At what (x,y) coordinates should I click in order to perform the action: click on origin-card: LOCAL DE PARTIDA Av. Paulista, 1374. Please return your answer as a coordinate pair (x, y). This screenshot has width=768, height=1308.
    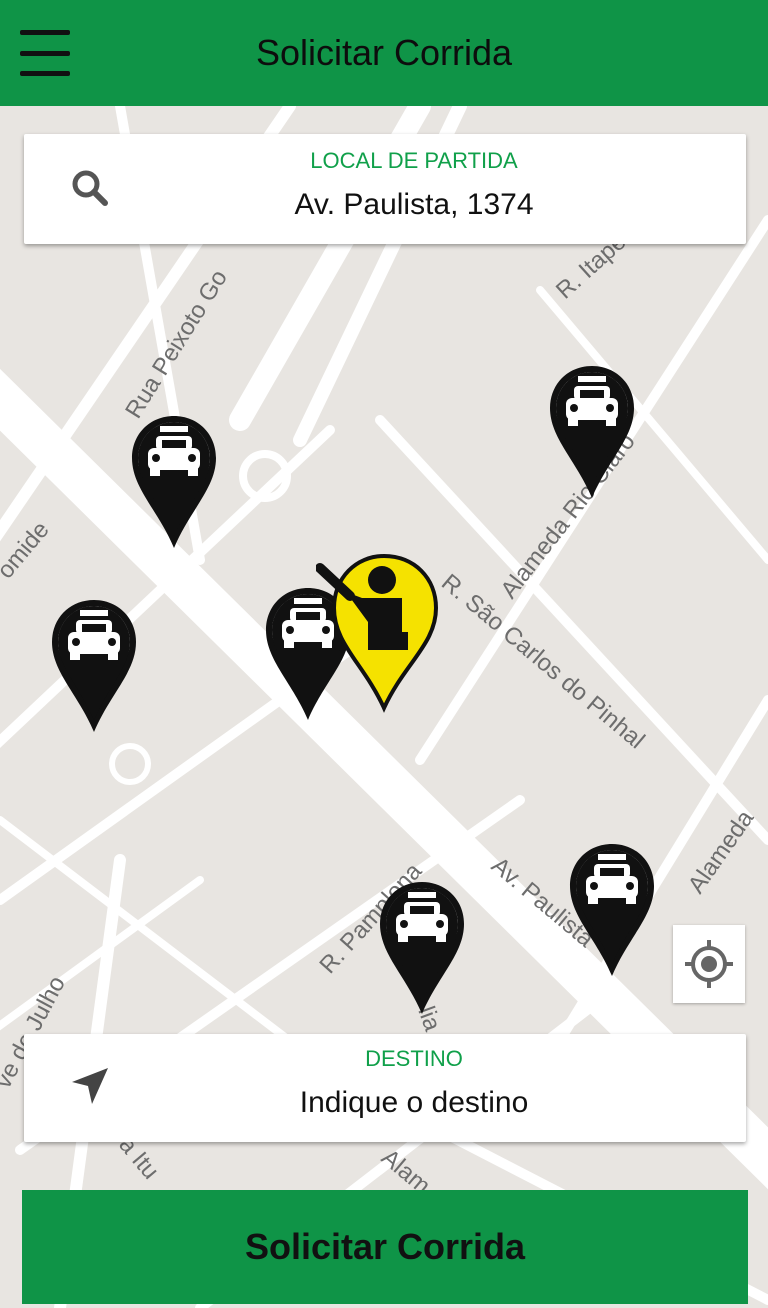
    Looking at the image, I should click on (385, 189).